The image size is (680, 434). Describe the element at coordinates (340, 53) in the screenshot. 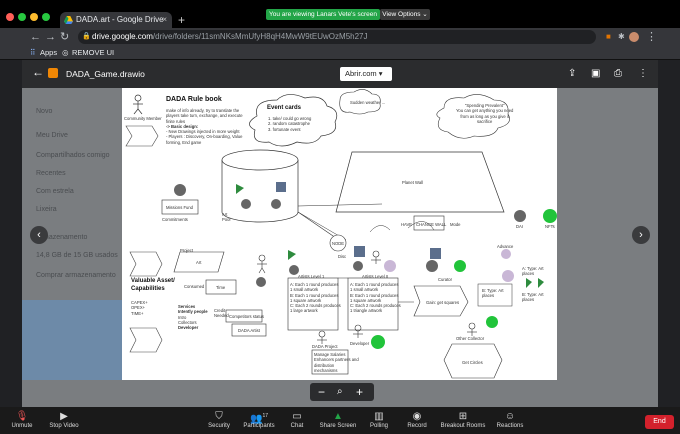

I see `bookmarks-bar: ⠿ Apps ◎ REMOVE UI` at that location.